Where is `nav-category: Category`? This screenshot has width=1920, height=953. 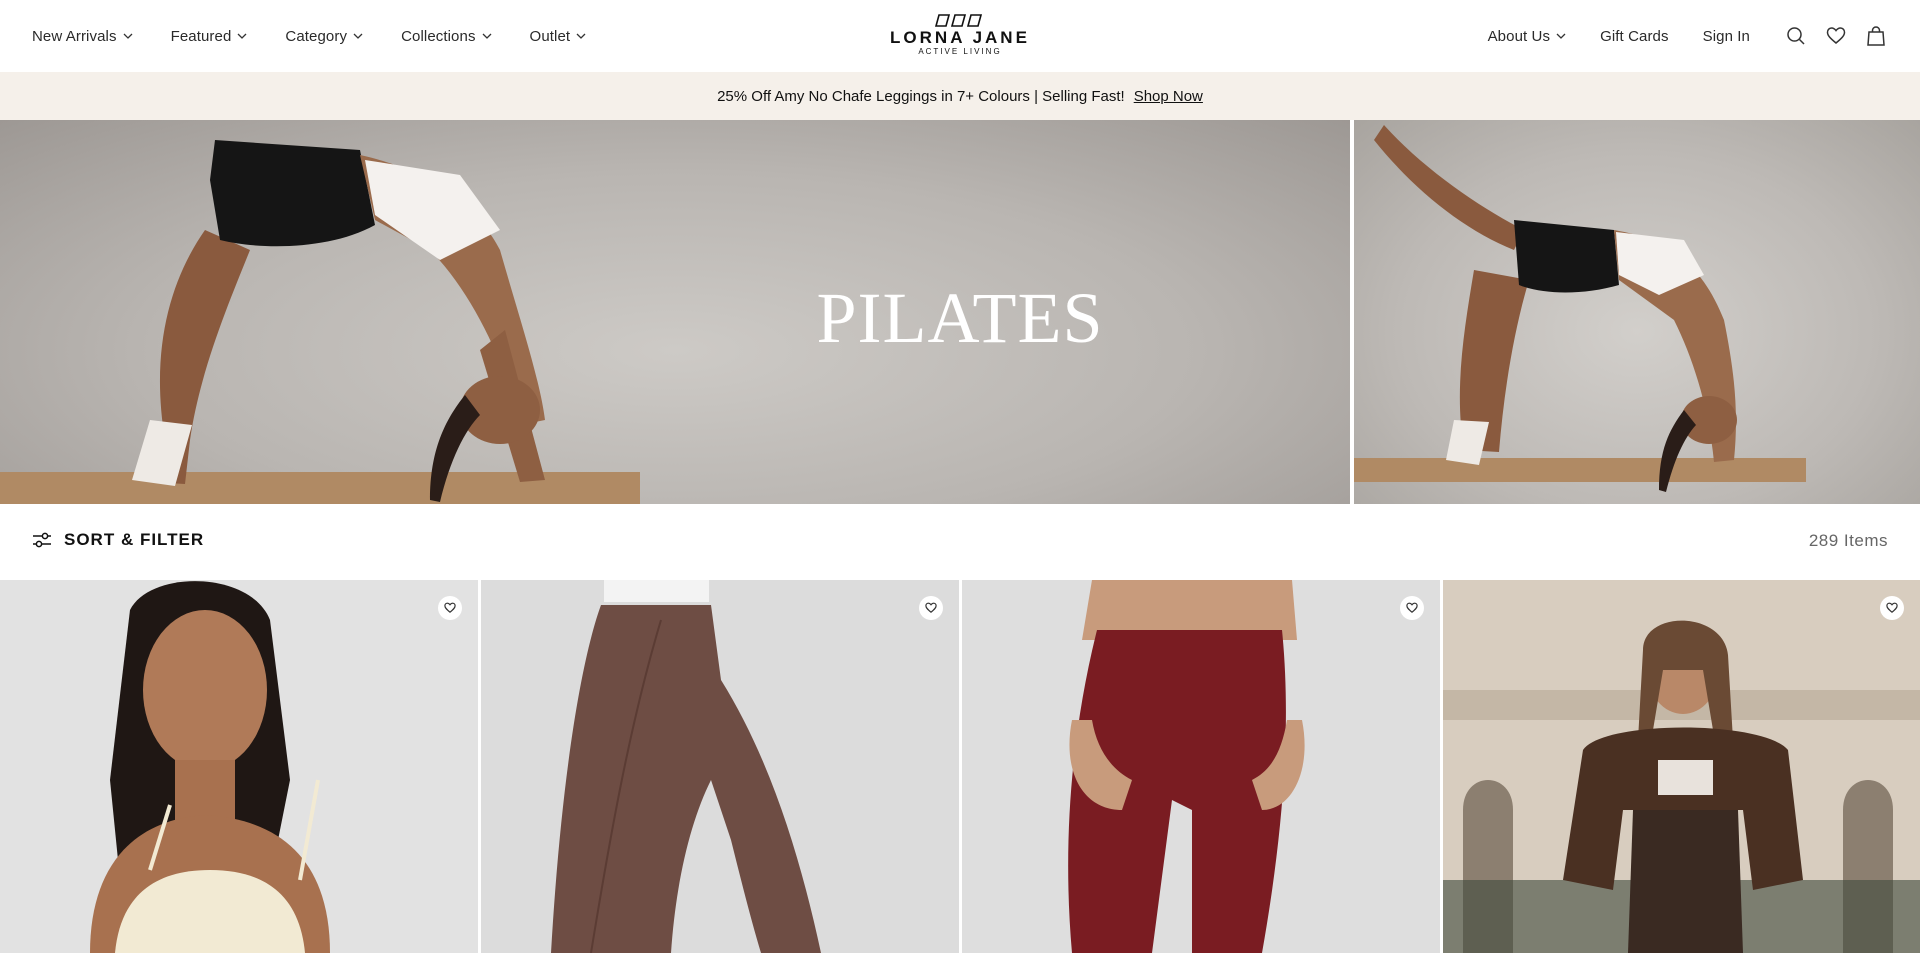 nav-category: Category is located at coordinates (324, 36).